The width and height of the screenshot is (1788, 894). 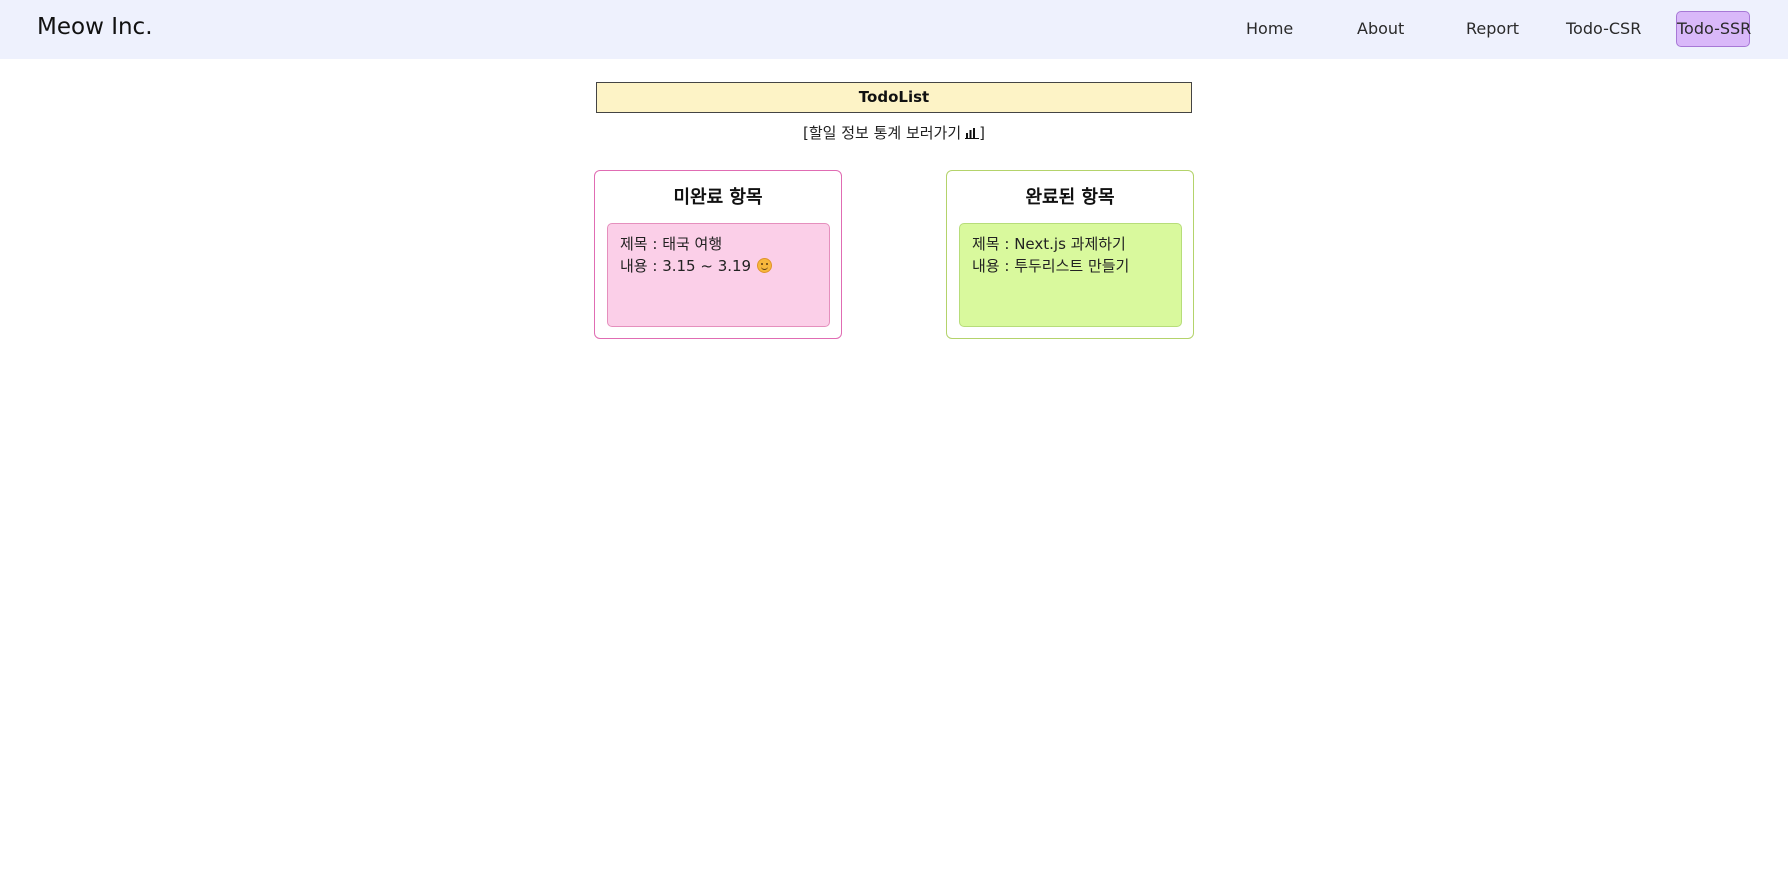 I want to click on brand-logo: Meow Inc., so click(x=95, y=27).